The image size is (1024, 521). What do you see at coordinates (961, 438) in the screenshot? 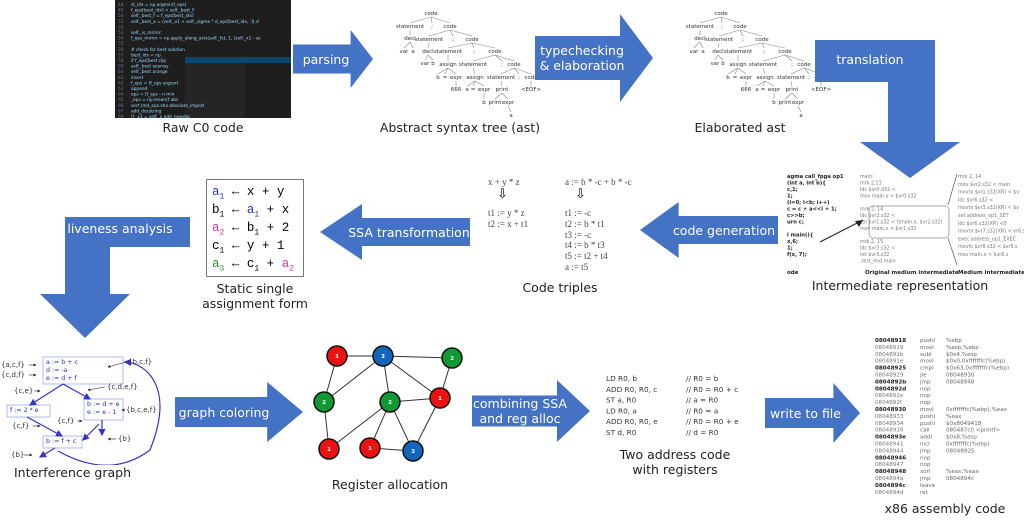
I see `asm-operands: $0x8,%esp` at bounding box center [961, 438].